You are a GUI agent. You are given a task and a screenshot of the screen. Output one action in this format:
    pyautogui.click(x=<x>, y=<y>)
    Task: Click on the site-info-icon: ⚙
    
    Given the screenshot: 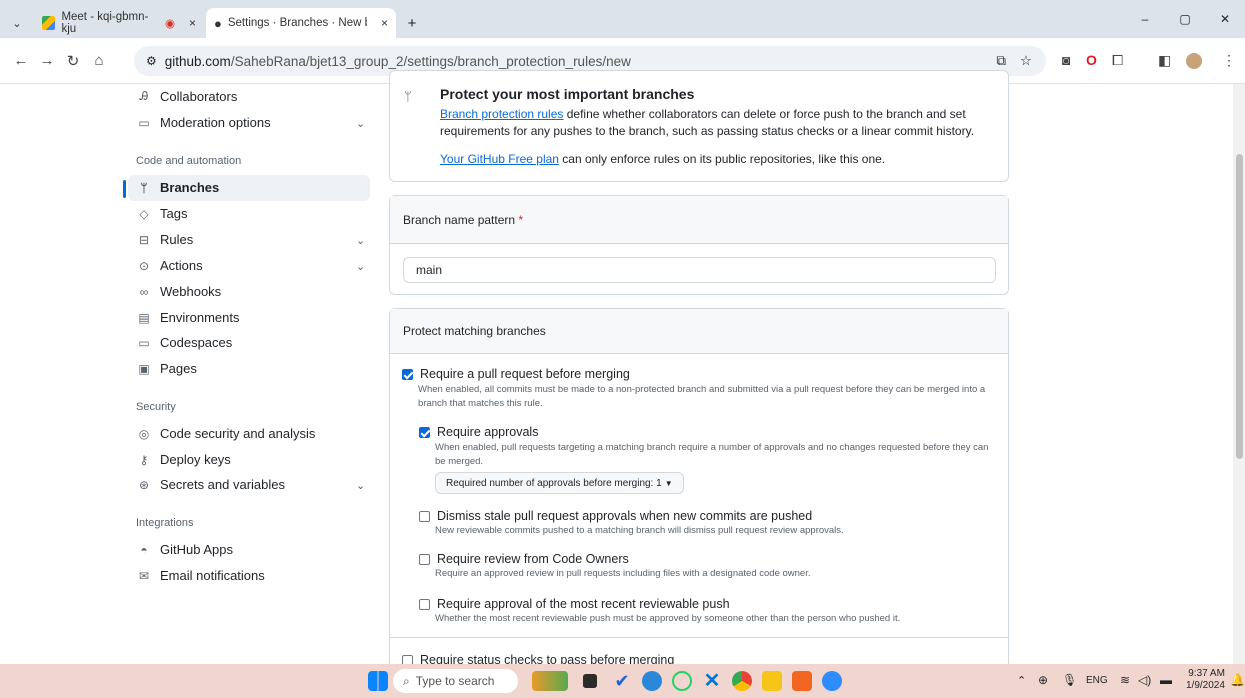 What is the action you would take?
    pyautogui.click(x=151, y=61)
    